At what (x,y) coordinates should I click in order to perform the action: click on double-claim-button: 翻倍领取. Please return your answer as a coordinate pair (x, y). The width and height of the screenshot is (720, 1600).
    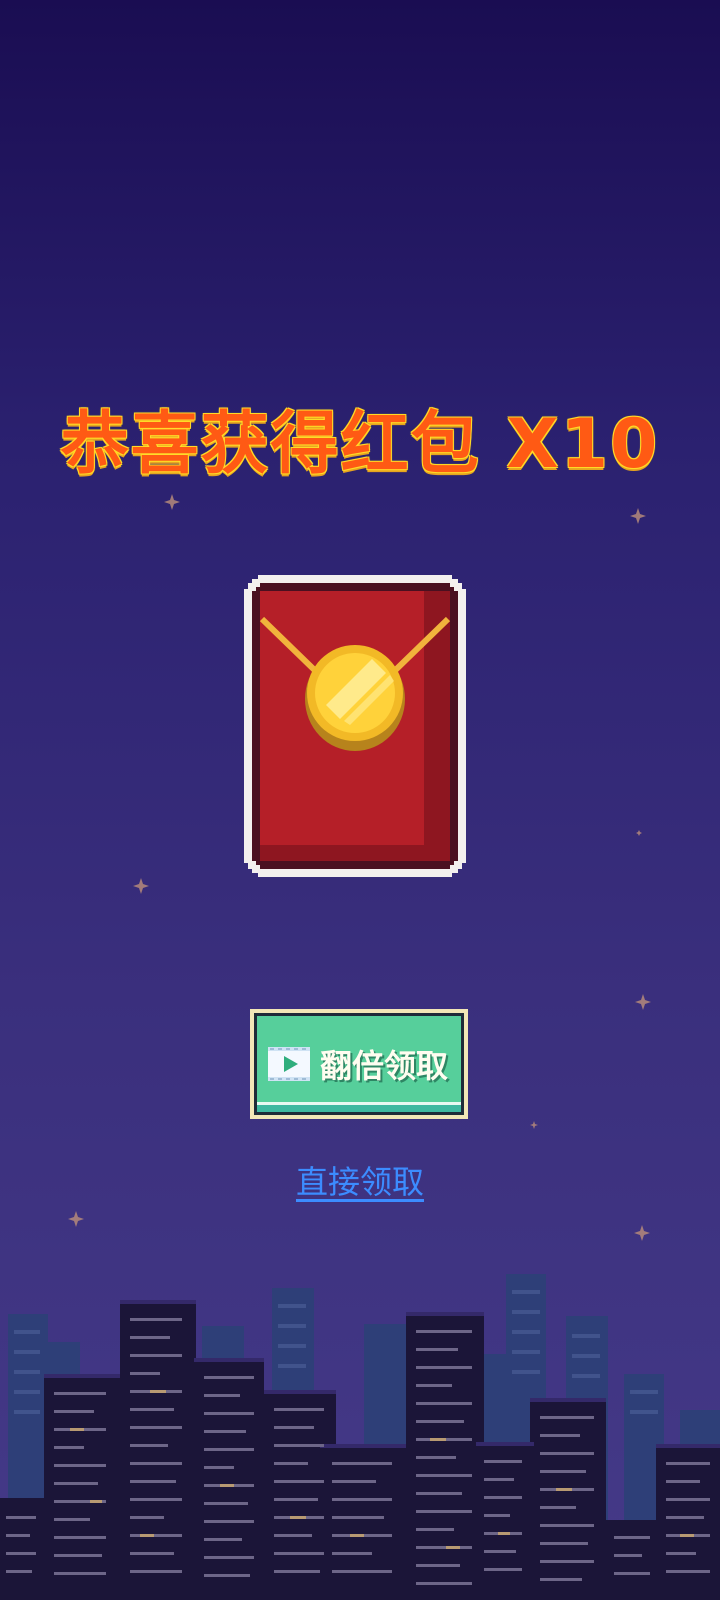
    Looking at the image, I should click on (359, 1064).